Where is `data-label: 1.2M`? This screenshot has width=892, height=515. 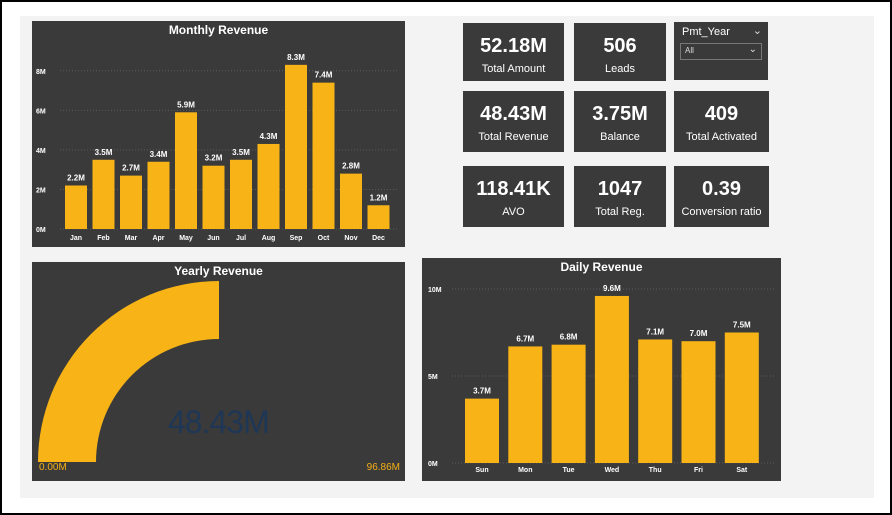
data-label: 1.2M is located at coordinates (379, 197).